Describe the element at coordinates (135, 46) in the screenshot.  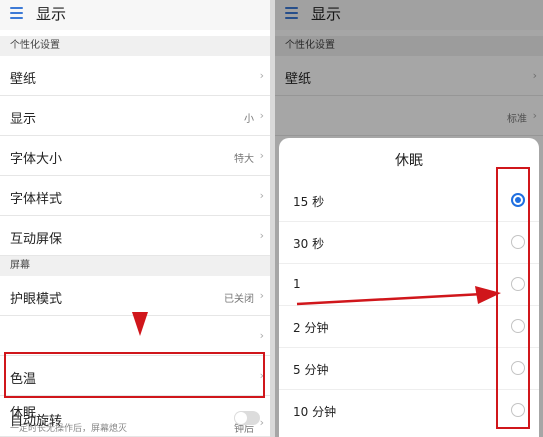
I see `section-header-personal: 个性化设置` at that location.